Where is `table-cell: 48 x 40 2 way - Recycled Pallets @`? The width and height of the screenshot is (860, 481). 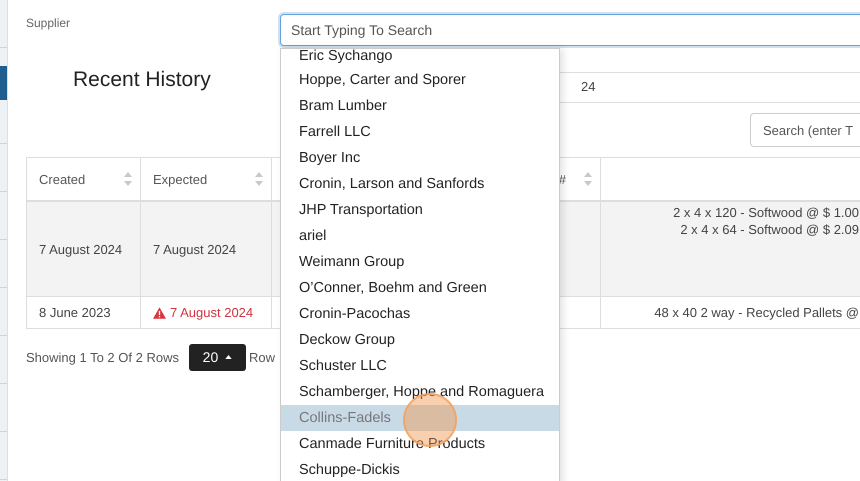 table-cell: 48 x 40 2 way - Recycled Pallets @ is located at coordinates (756, 312).